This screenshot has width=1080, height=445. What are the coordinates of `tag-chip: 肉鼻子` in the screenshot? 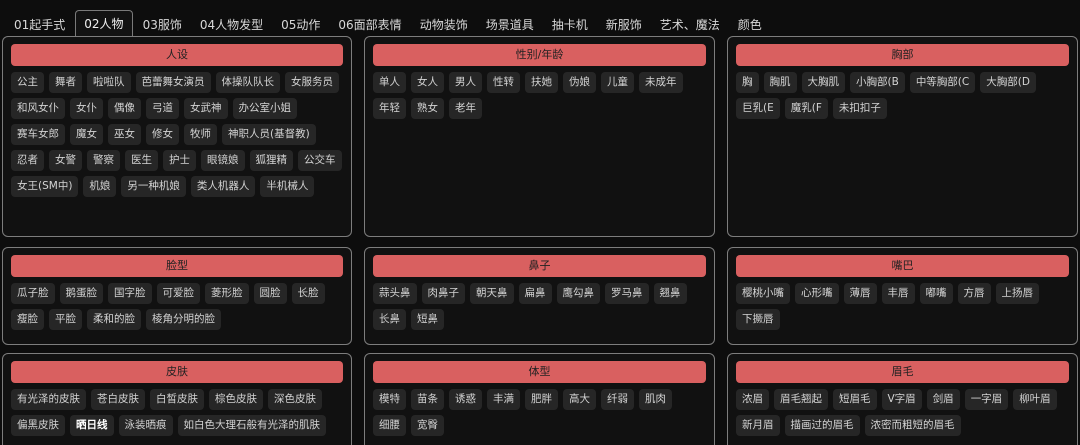 It's located at (443, 293).